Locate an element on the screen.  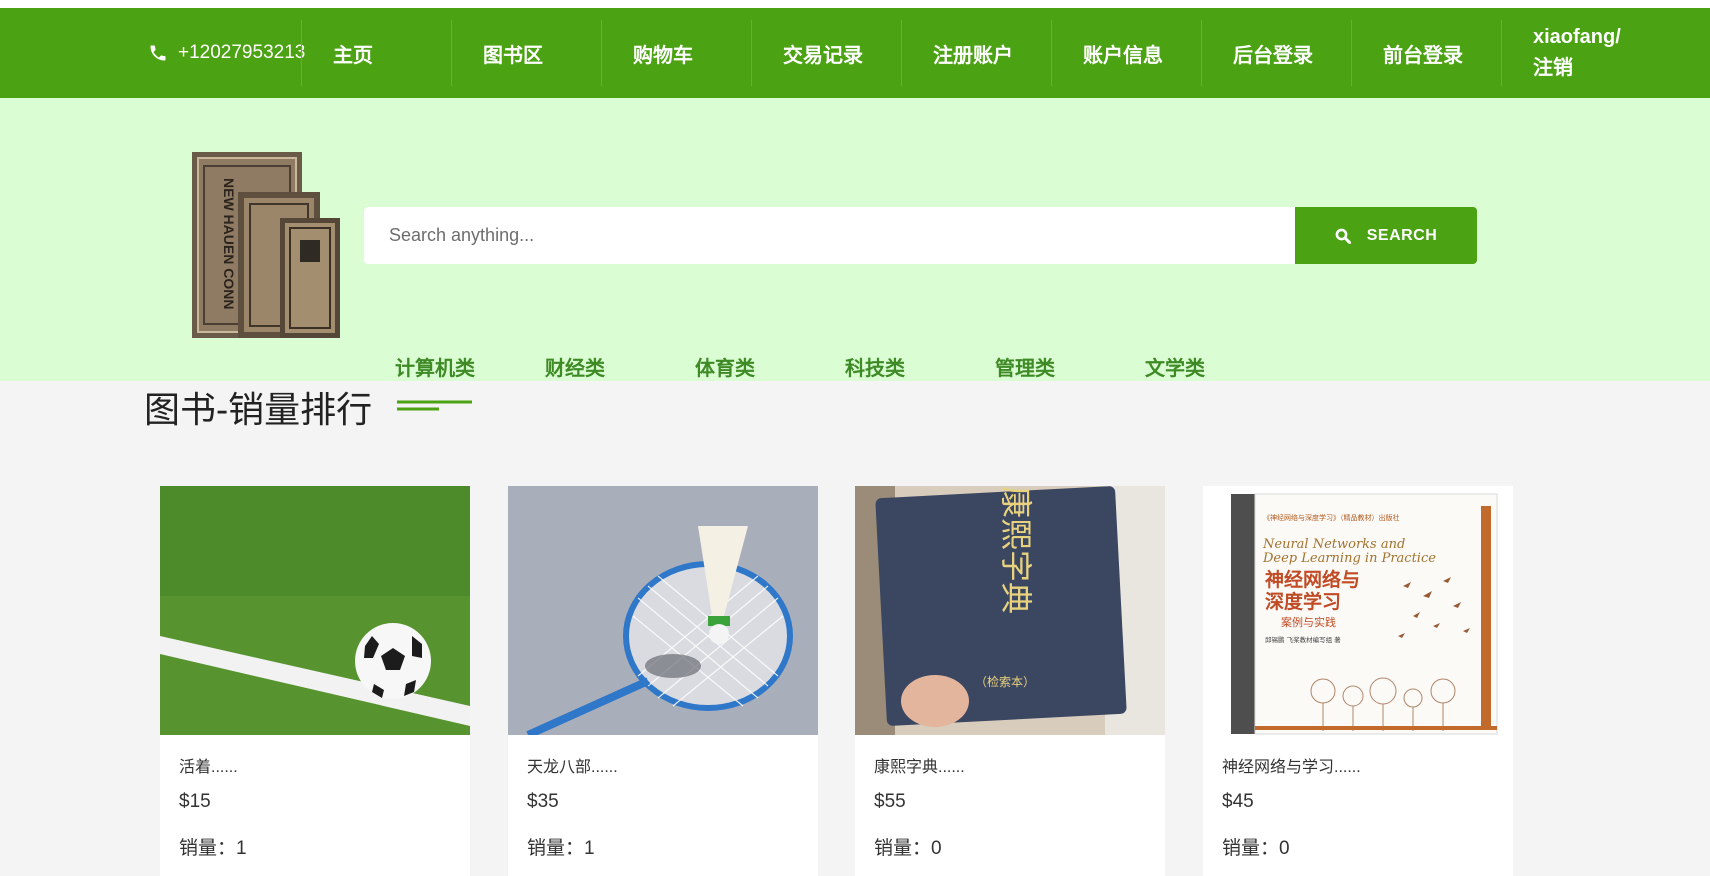
book-en-title-1: Neural Networks and is located at coordinates (1333, 544).